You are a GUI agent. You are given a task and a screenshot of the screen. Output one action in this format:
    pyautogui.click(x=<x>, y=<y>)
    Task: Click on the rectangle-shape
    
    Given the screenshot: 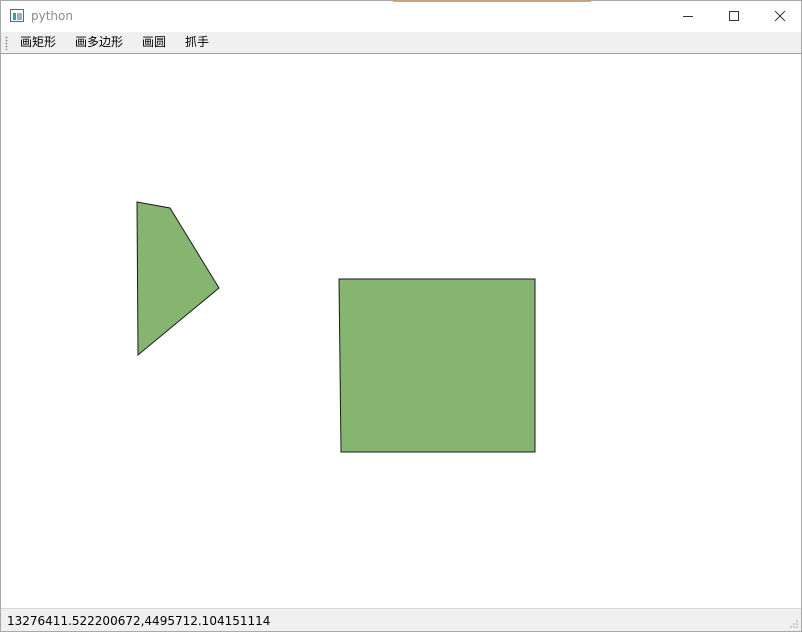 What is the action you would take?
    pyautogui.click(x=437, y=365)
    